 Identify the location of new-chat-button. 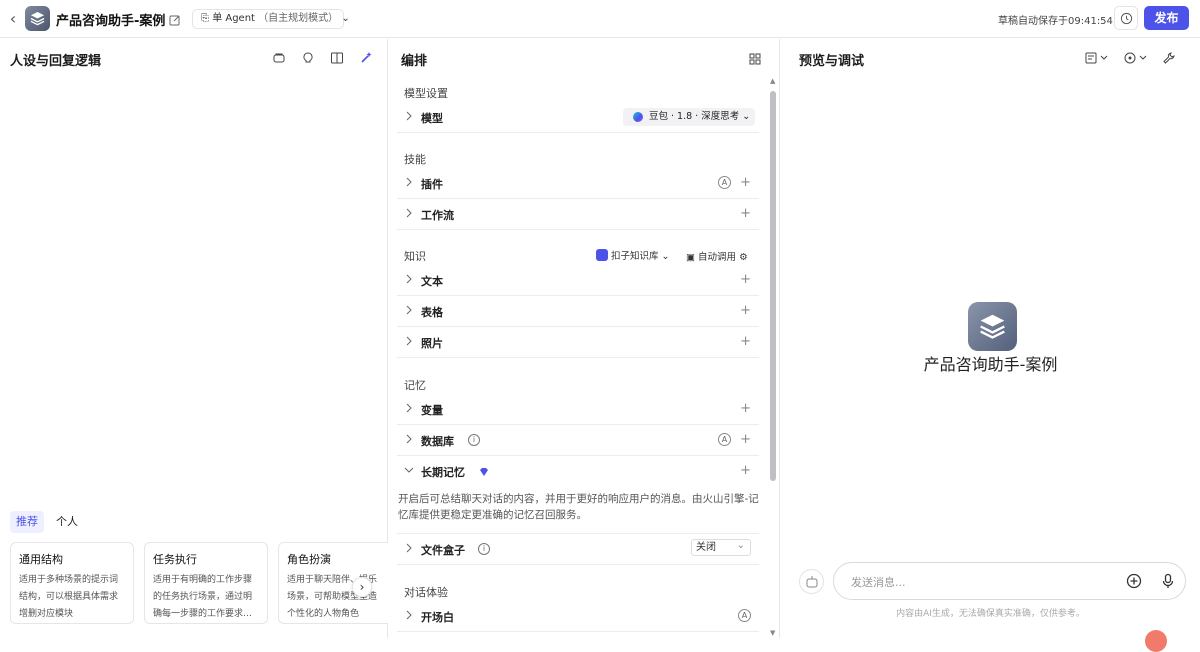
(811, 581).